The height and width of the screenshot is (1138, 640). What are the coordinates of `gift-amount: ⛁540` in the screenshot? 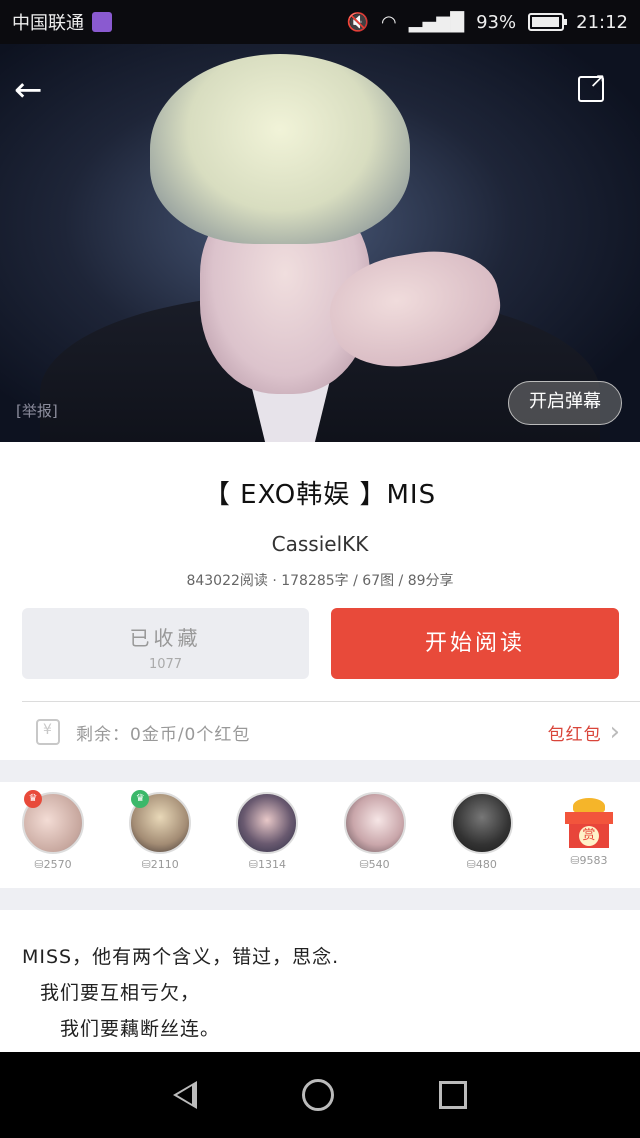 It's located at (374, 864).